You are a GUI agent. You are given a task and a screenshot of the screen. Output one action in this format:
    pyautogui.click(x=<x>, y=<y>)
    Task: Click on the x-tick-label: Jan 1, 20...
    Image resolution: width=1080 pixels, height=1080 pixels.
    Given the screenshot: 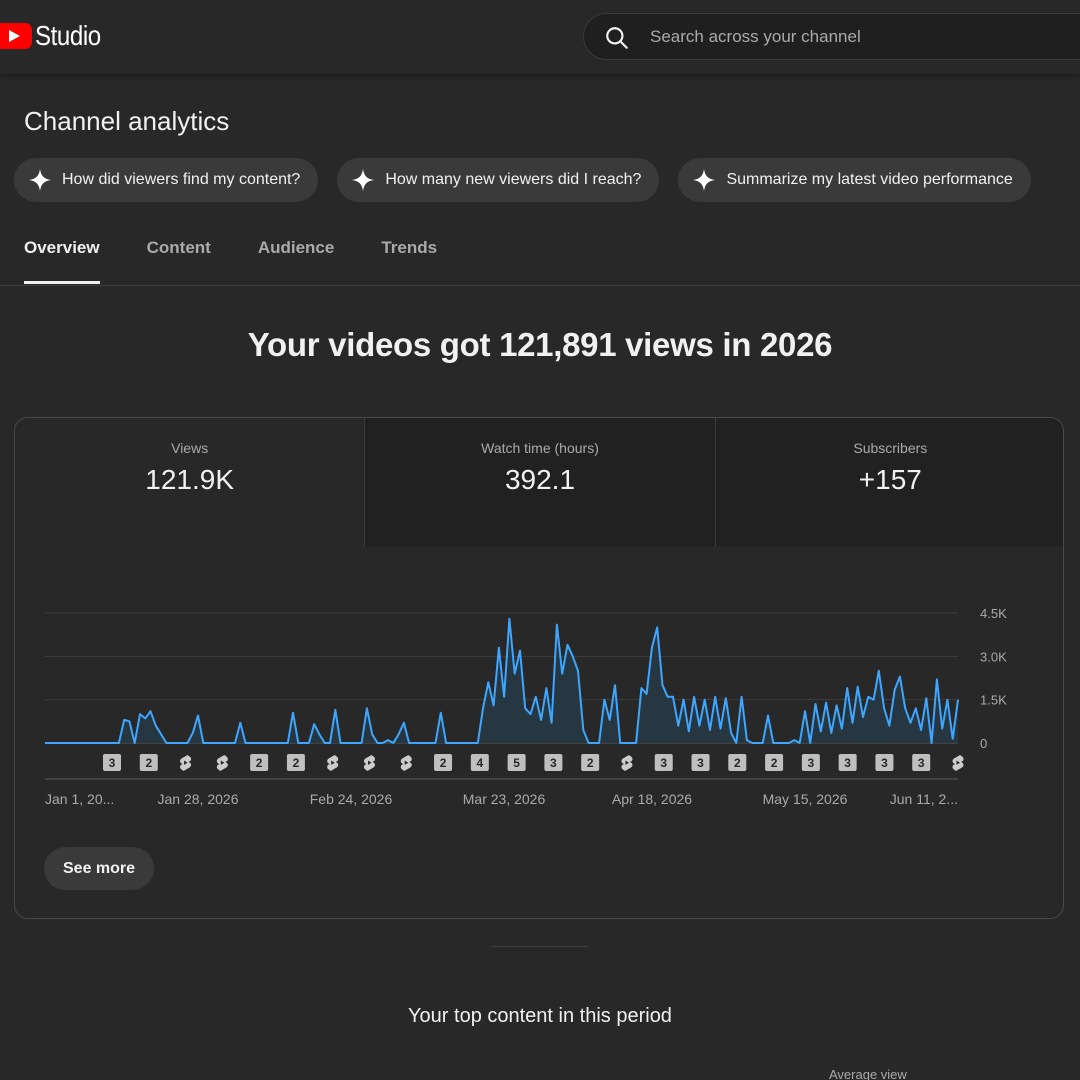 What is the action you would take?
    pyautogui.click(x=79, y=799)
    